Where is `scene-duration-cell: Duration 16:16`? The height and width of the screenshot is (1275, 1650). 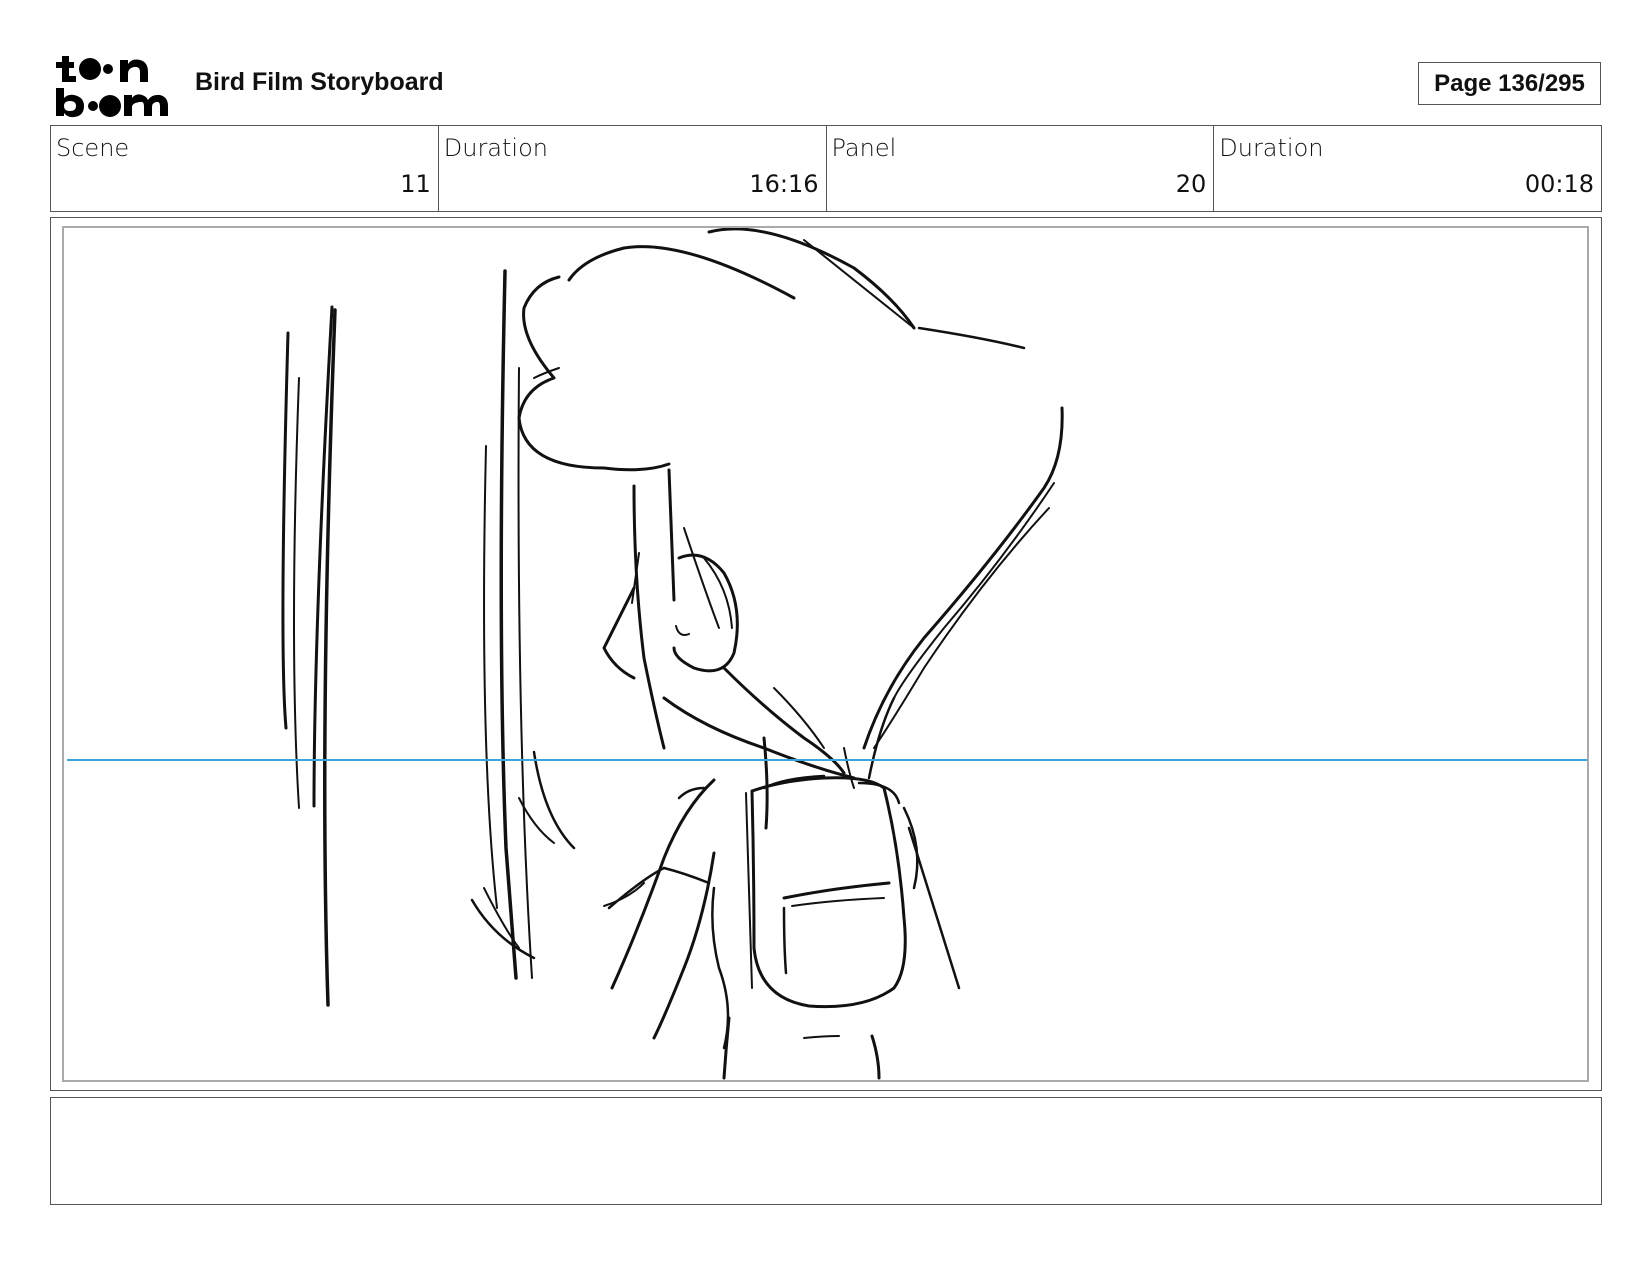
scene-duration-cell: Duration 16:16 is located at coordinates (633, 168).